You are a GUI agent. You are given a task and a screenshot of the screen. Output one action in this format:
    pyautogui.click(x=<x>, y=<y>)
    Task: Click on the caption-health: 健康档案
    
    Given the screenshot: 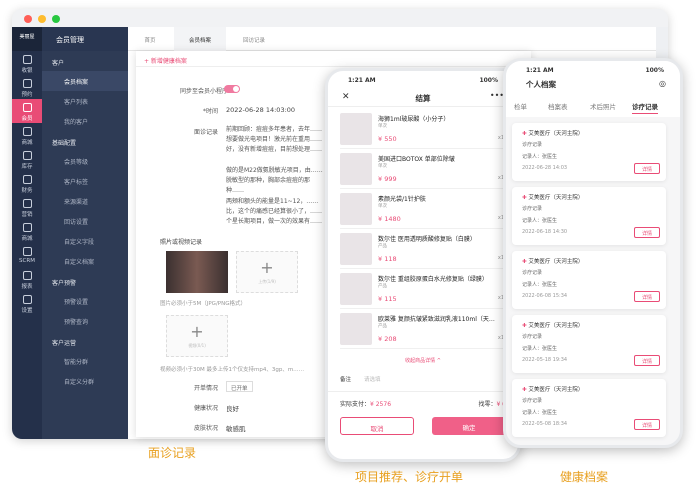 What is the action you would take?
    pyautogui.click(x=584, y=477)
    